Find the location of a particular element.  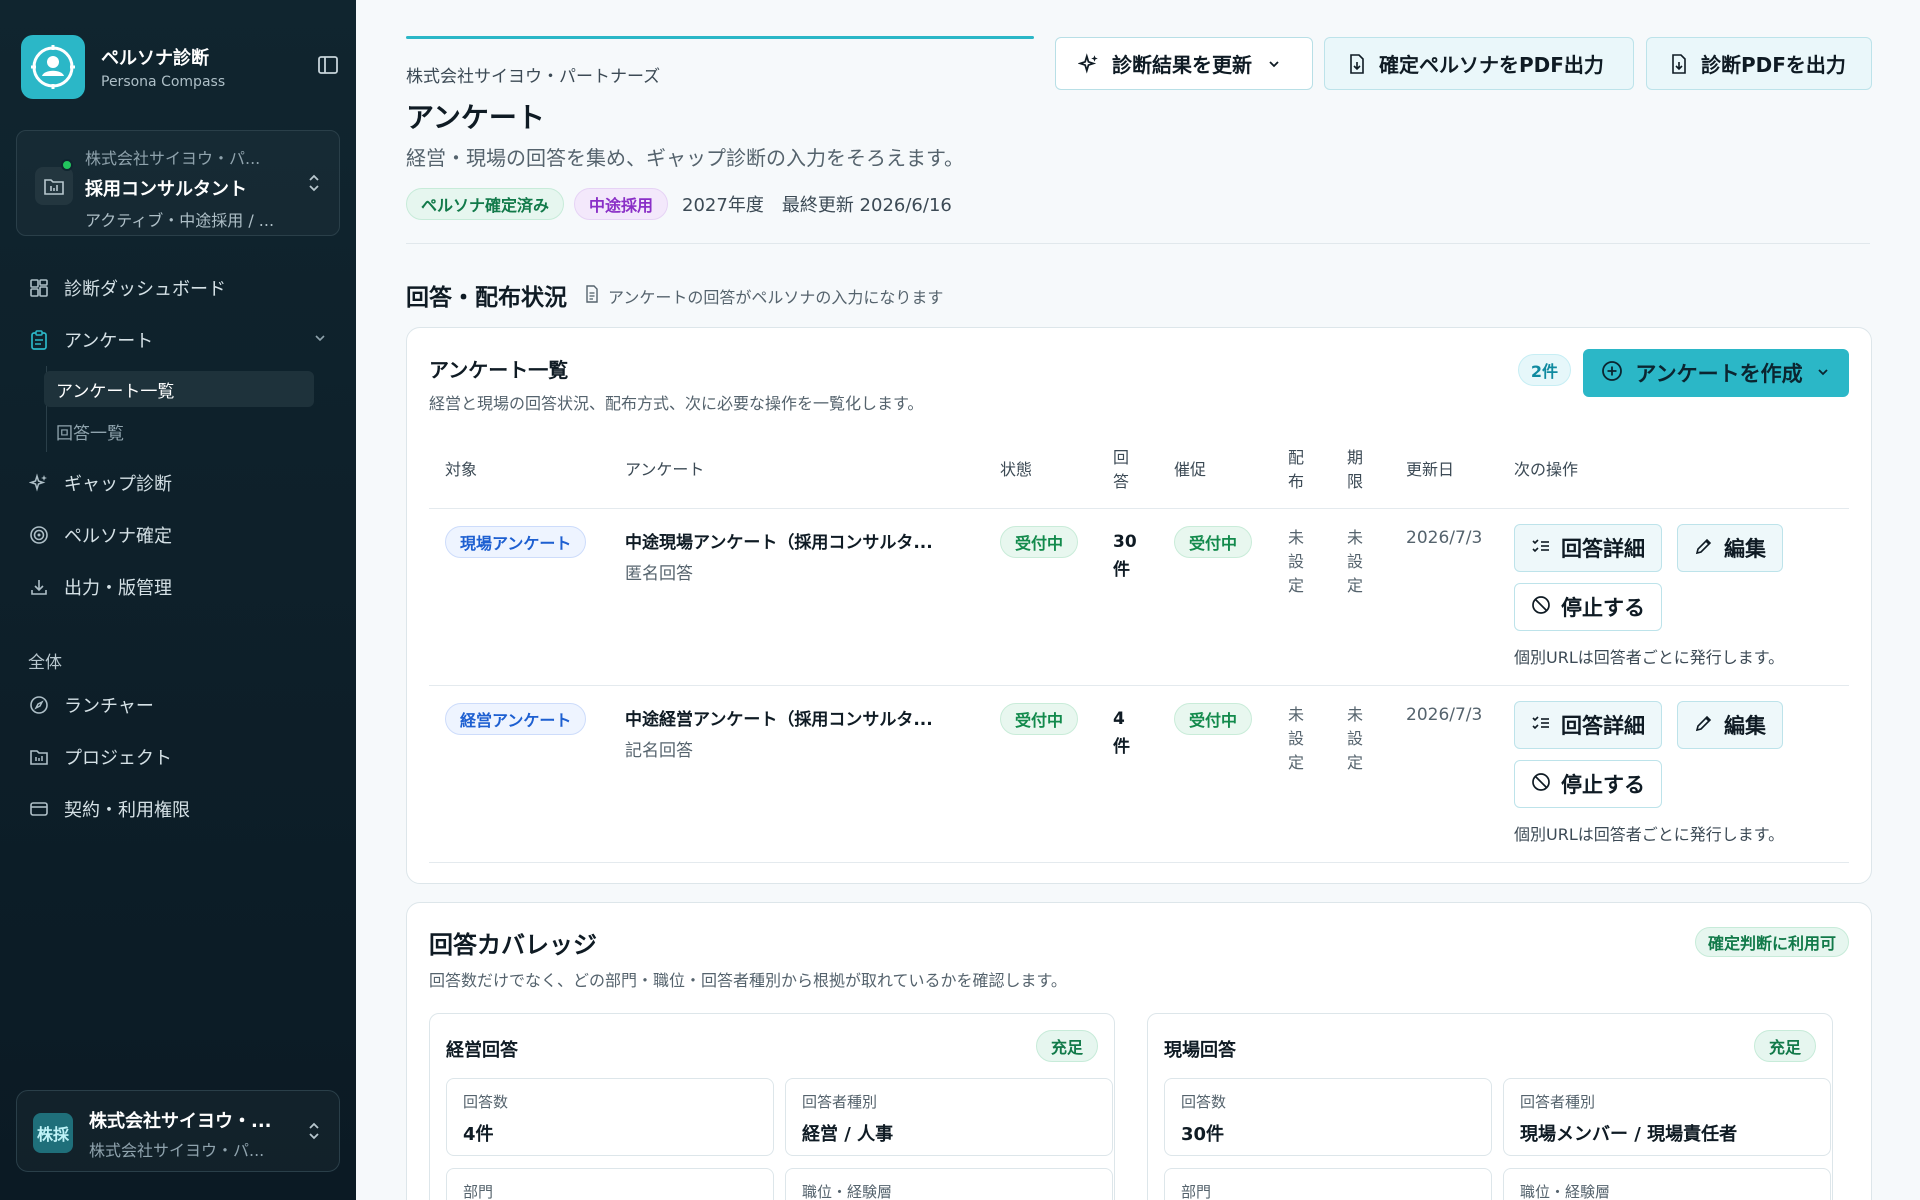

brand: ペルソナ診断 Persona Compass is located at coordinates (181, 67).